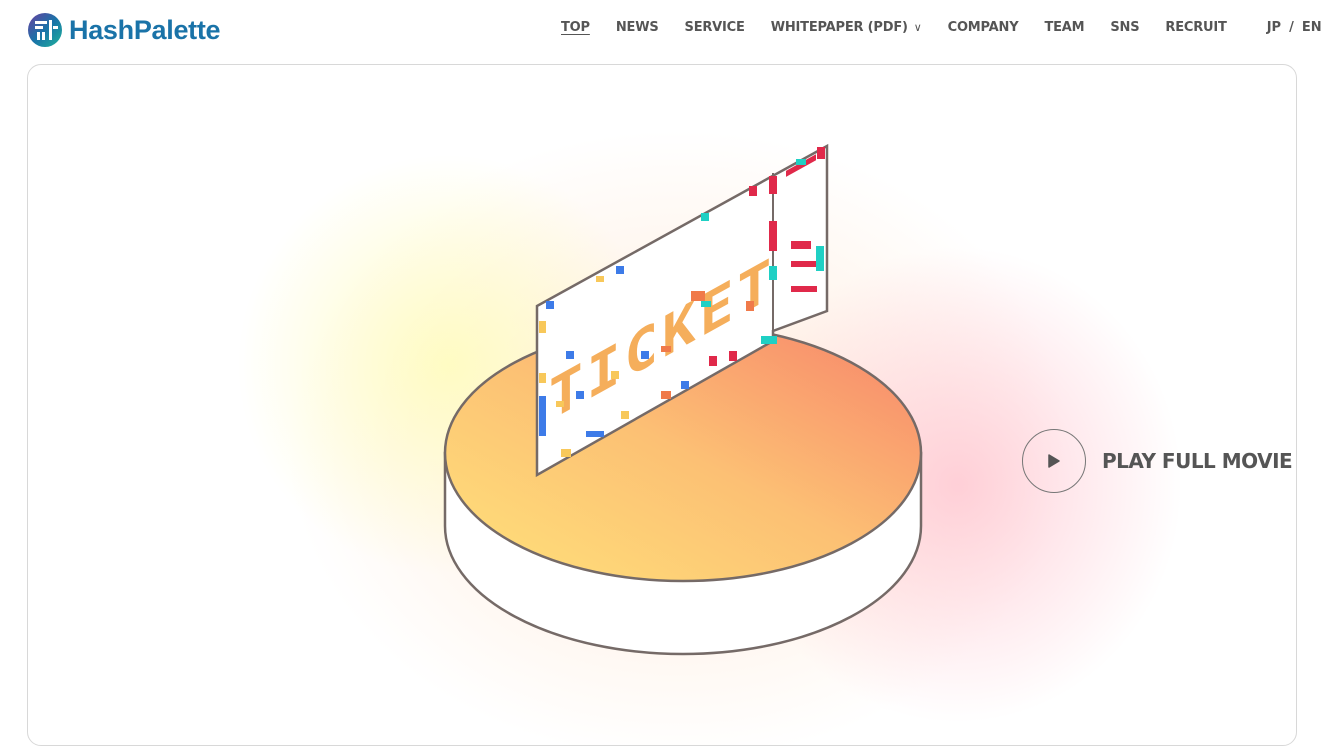  Describe the element at coordinates (637, 27) in the screenshot. I see `nav-news: NEWS` at that location.